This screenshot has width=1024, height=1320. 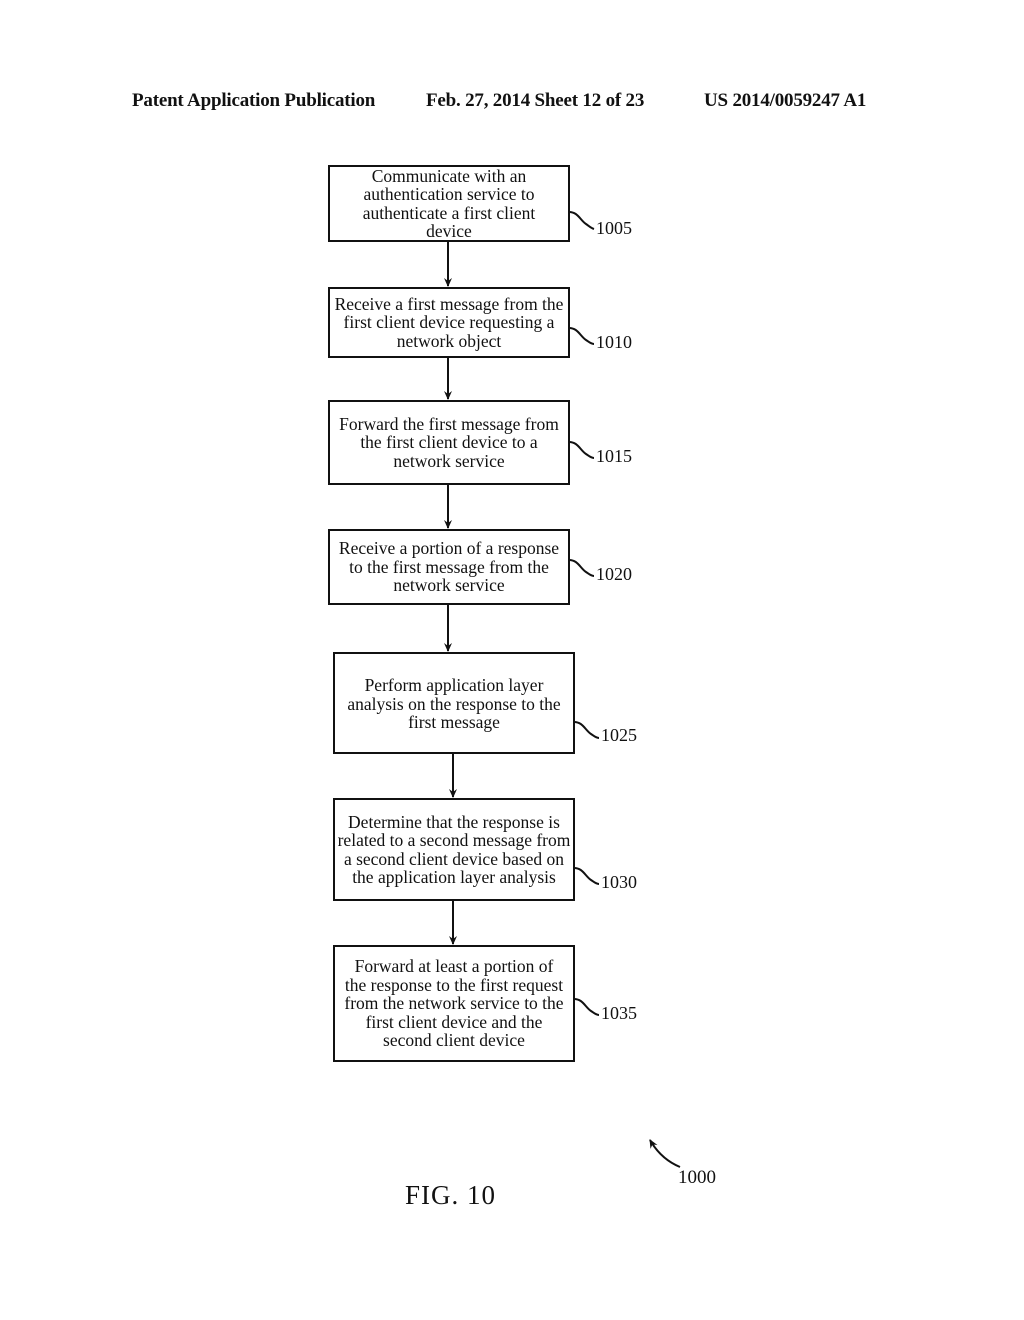 What do you see at coordinates (451, 1195) in the screenshot?
I see `figure-label: FIG. 10` at bounding box center [451, 1195].